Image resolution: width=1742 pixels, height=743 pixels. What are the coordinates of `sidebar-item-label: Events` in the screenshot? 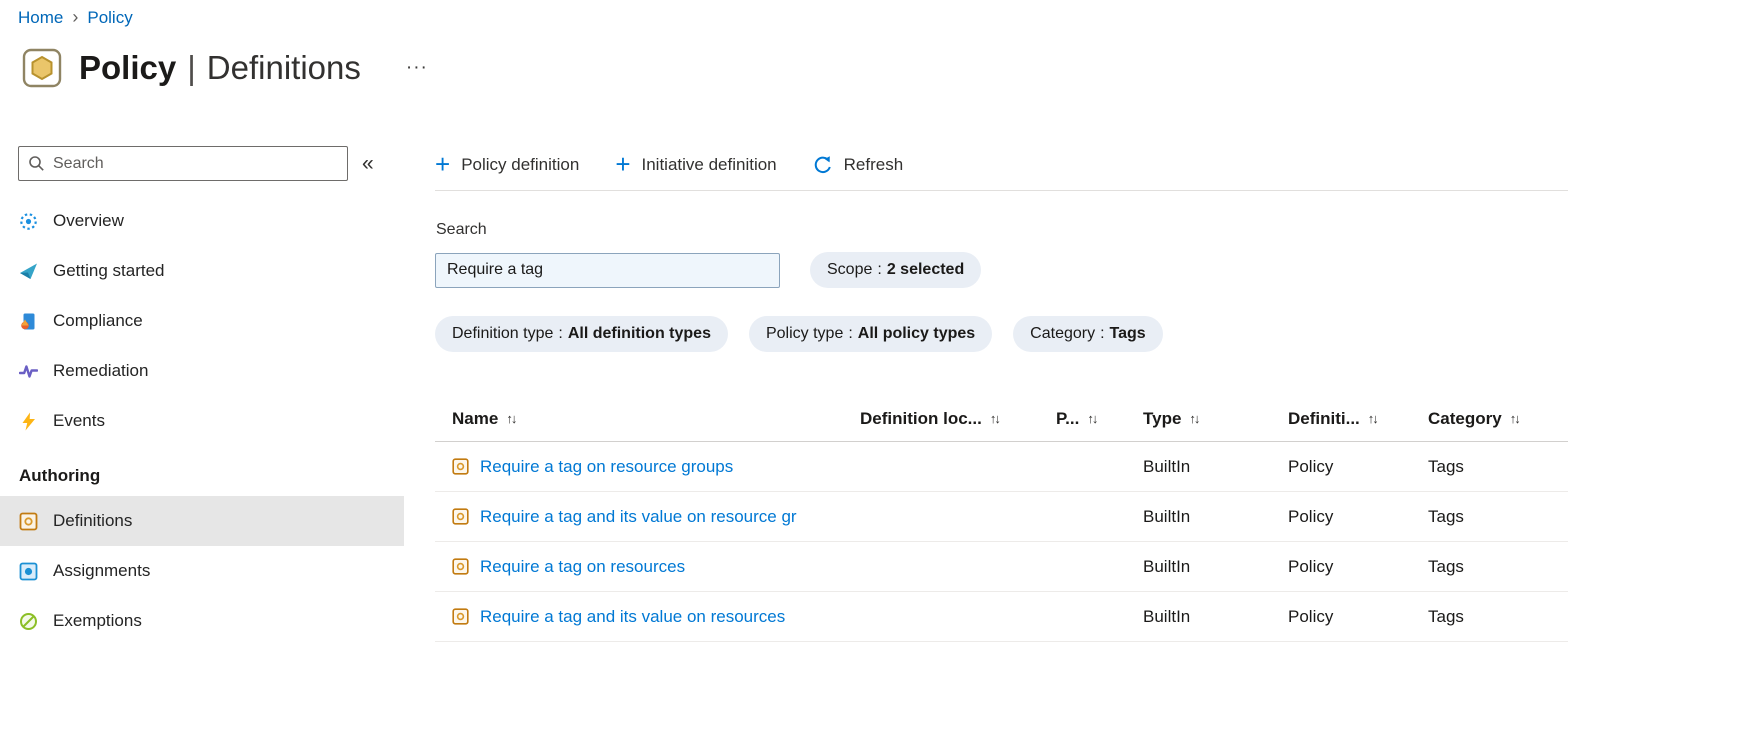 It's located at (79, 420).